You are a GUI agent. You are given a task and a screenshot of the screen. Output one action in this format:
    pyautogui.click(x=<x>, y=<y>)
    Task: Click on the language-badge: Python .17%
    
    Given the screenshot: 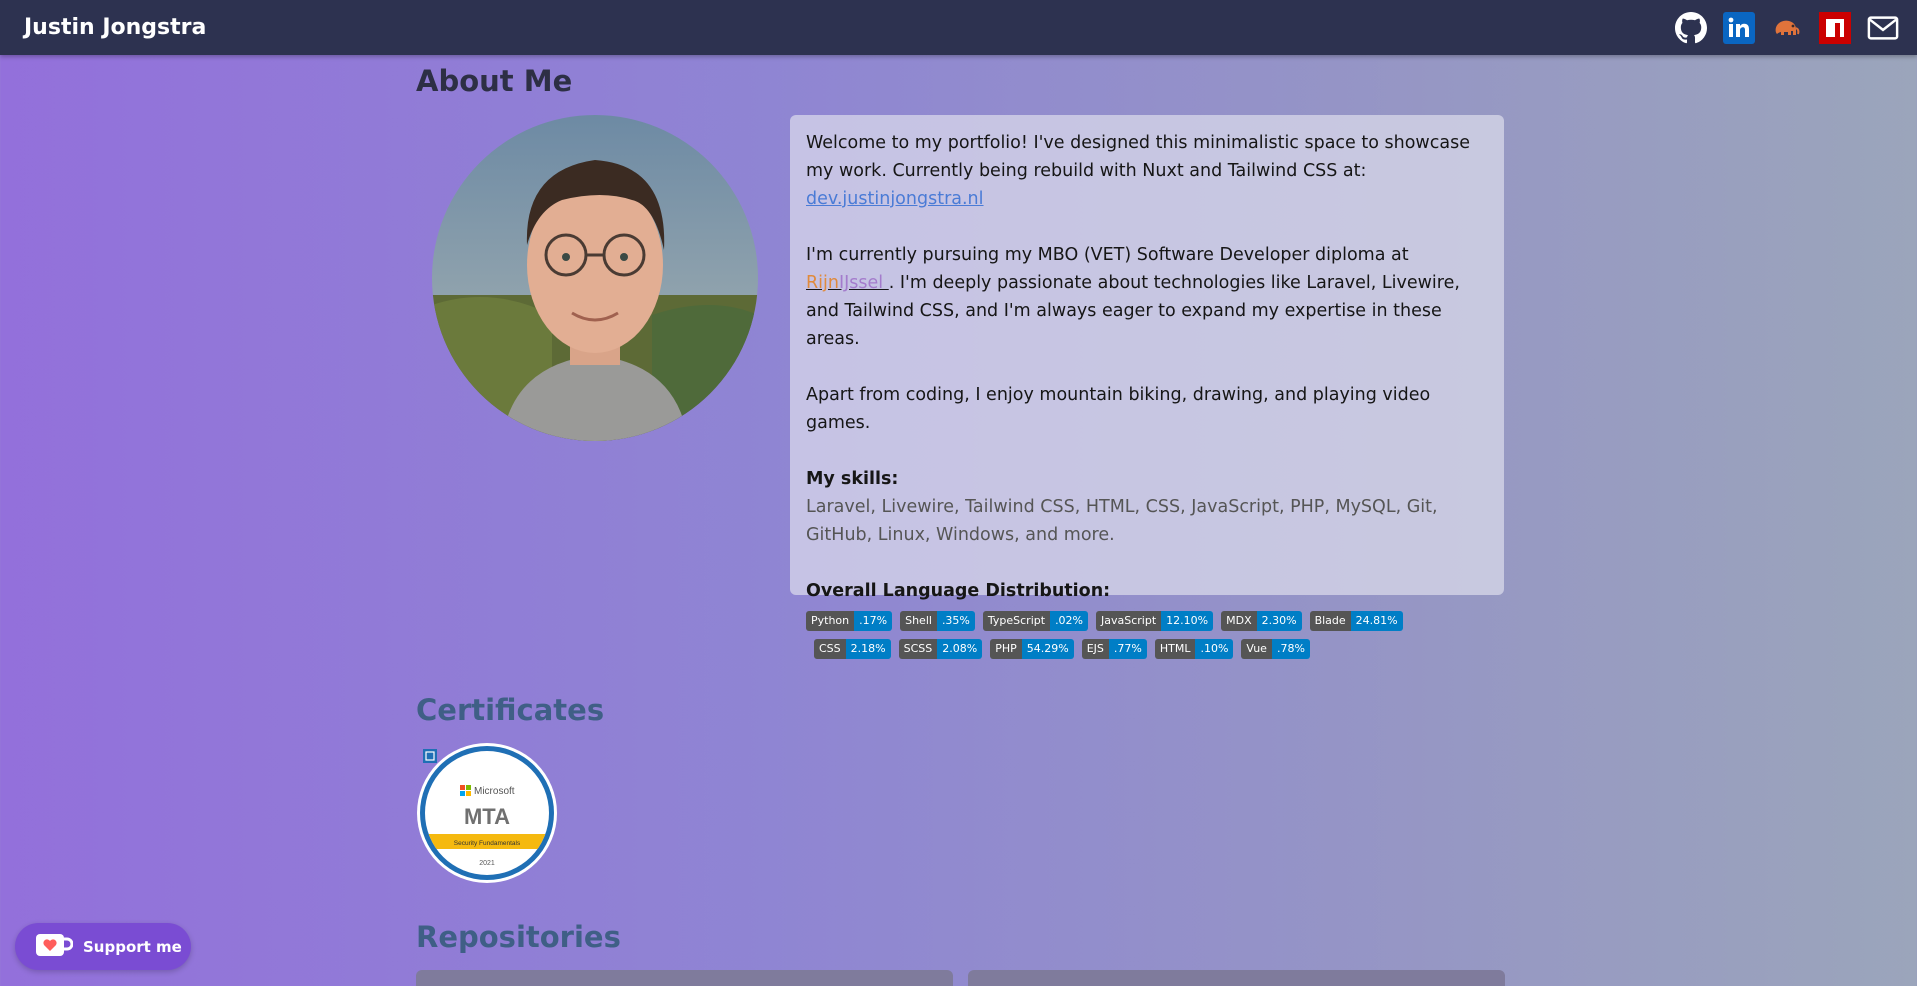 What is the action you would take?
    pyautogui.click(x=849, y=621)
    